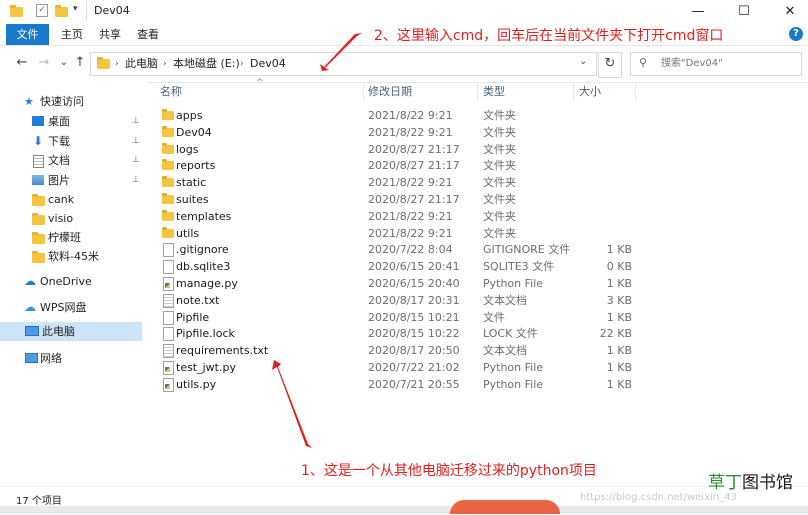  I want to click on brand-part1: 草丁, so click(725, 483).